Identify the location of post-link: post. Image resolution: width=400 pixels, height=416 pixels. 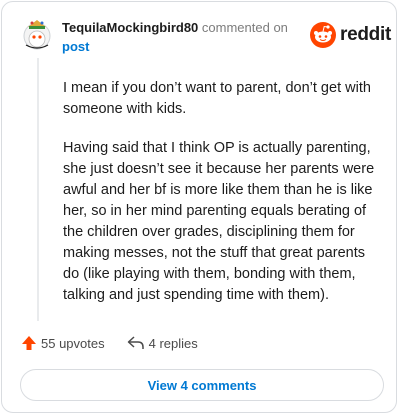
(182, 46).